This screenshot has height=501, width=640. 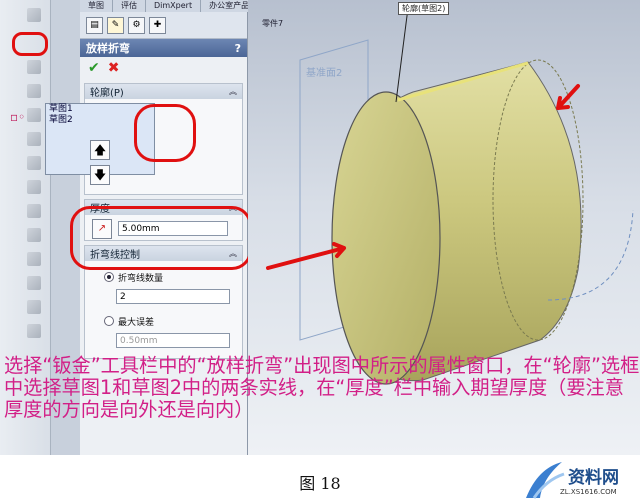 I want to click on lofted-bend-tool-highlight, so click(x=30, y=44).